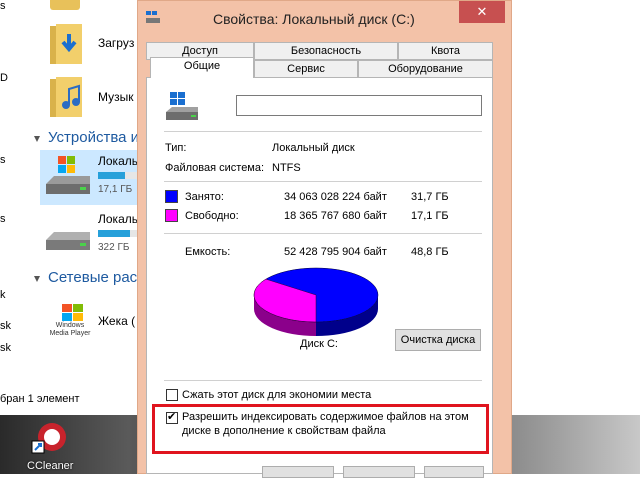  I want to click on close-button: ✕, so click(482, 12).